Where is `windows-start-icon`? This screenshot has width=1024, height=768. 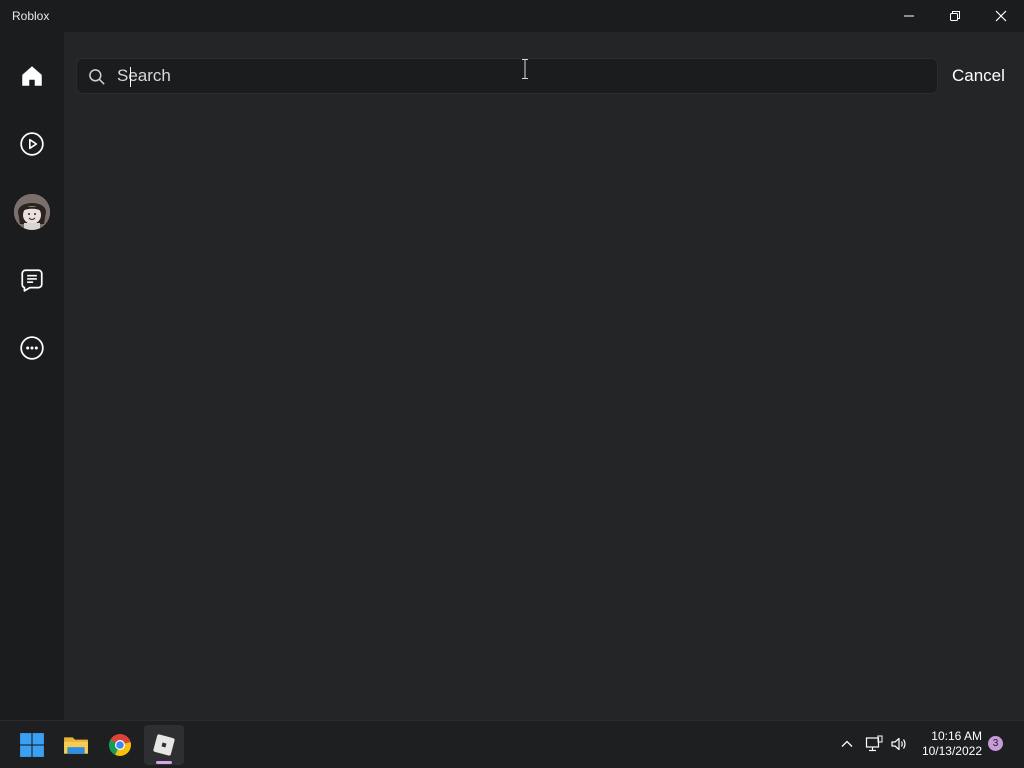
windows-start-icon is located at coordinates (32, 745).